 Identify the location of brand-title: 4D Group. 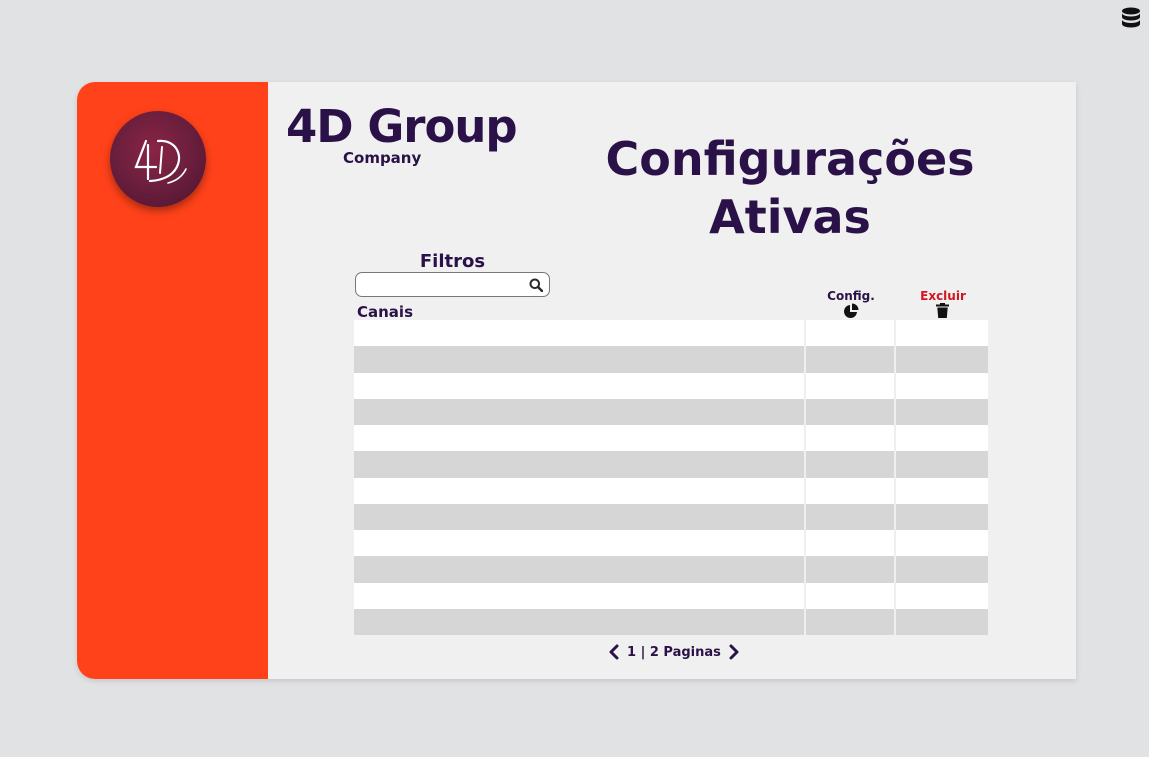
(402, 126).